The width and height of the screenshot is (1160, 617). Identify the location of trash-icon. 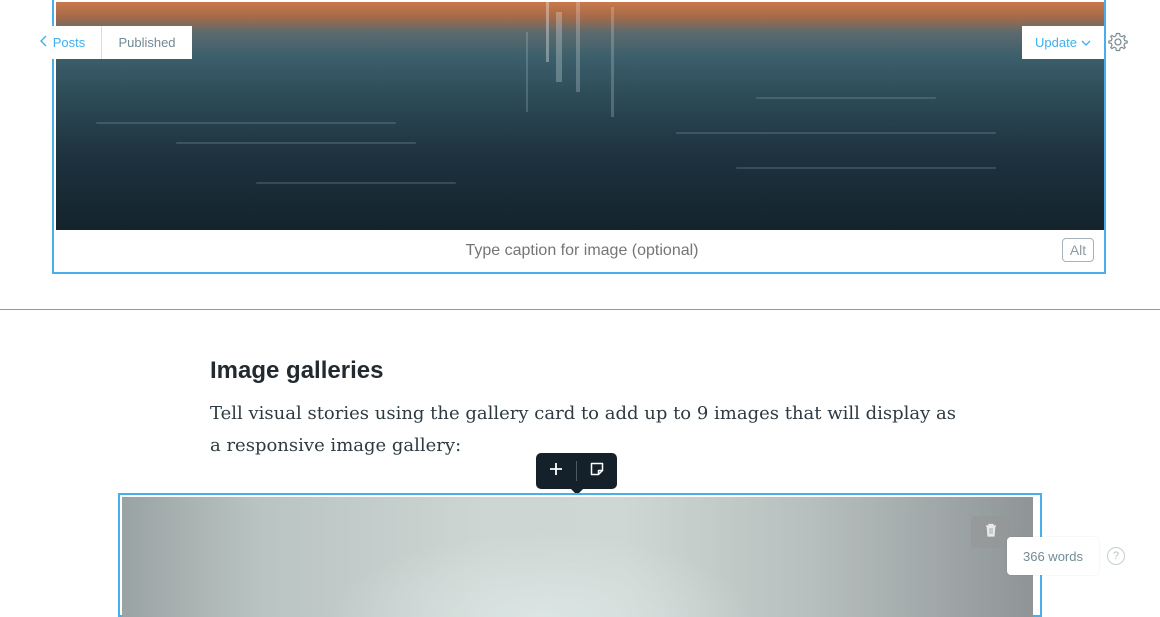
(991, 532).